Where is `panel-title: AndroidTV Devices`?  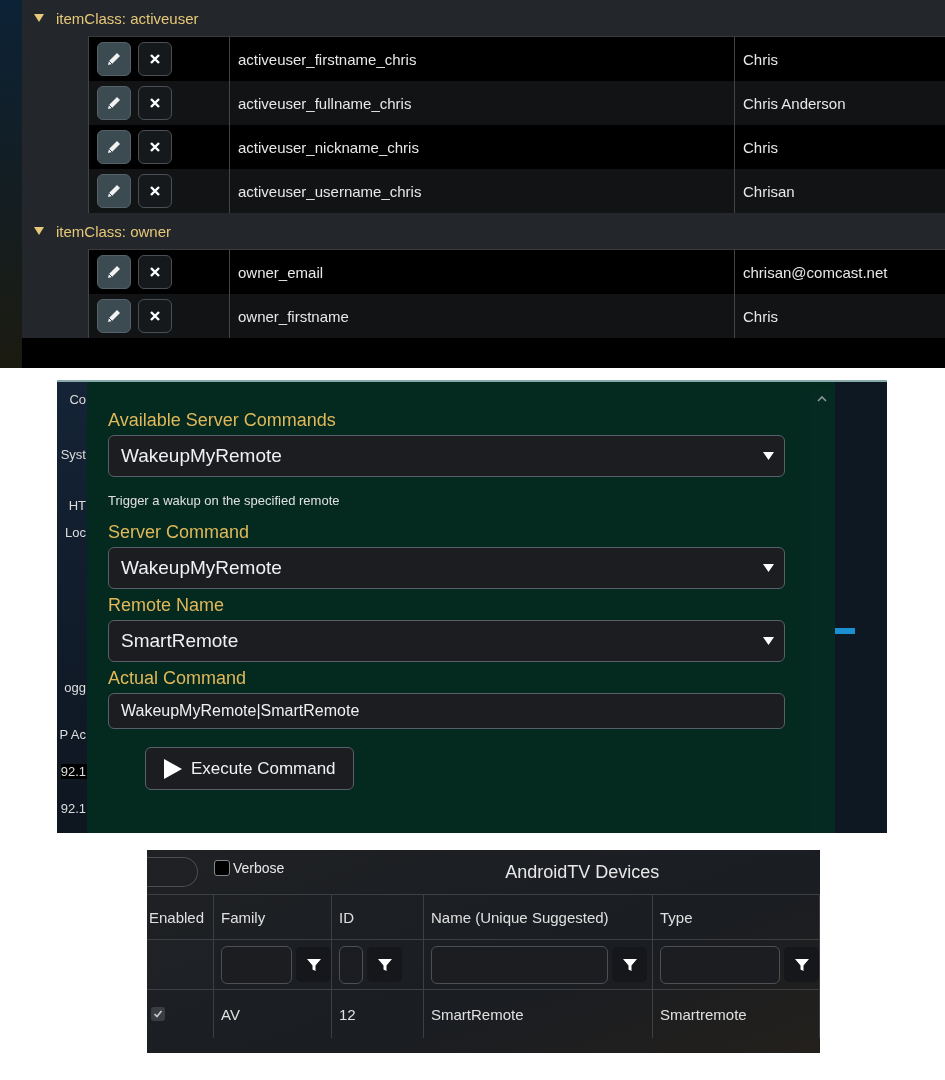
panel-title: AndroidTV Devices is located at coordinates (582, 872).